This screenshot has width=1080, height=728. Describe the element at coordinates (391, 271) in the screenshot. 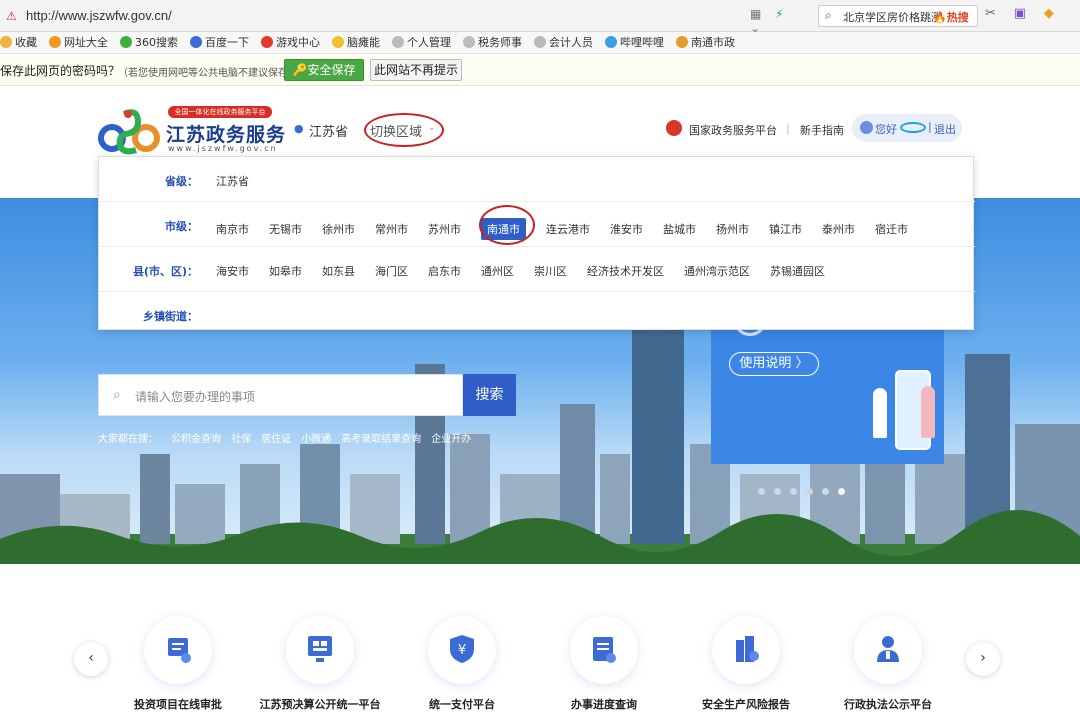

I see `county-option: 海门区` at that location.